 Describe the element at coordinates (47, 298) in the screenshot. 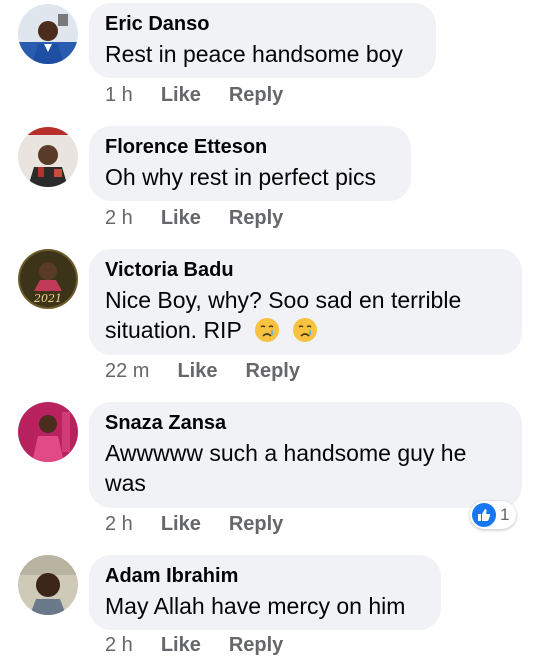

I see `avatar-caption: 2021` at that location.